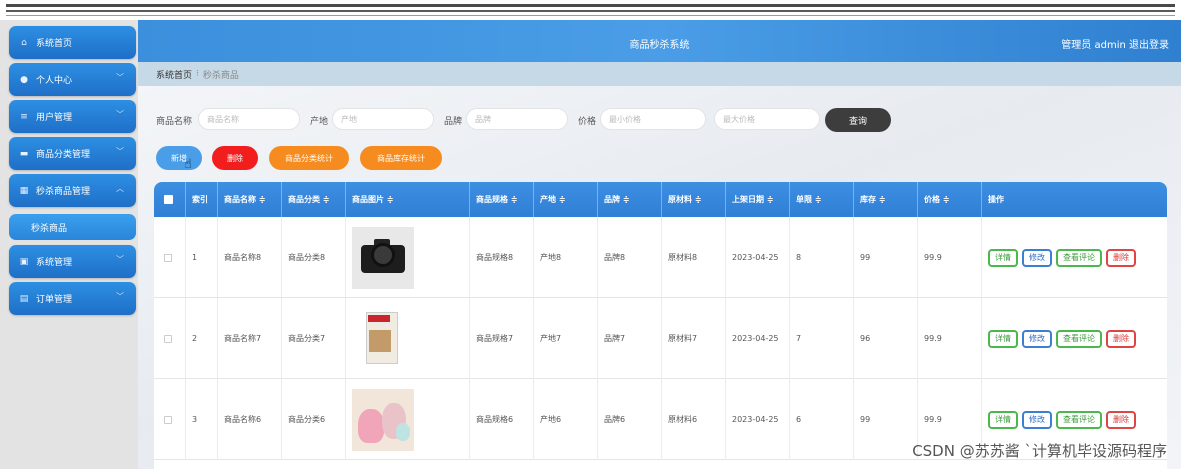  What do you see at coordinates (309, 158) in the screenshot?
I see `category-stats-button: 商品分类统计` at bounding box center [309, 158].